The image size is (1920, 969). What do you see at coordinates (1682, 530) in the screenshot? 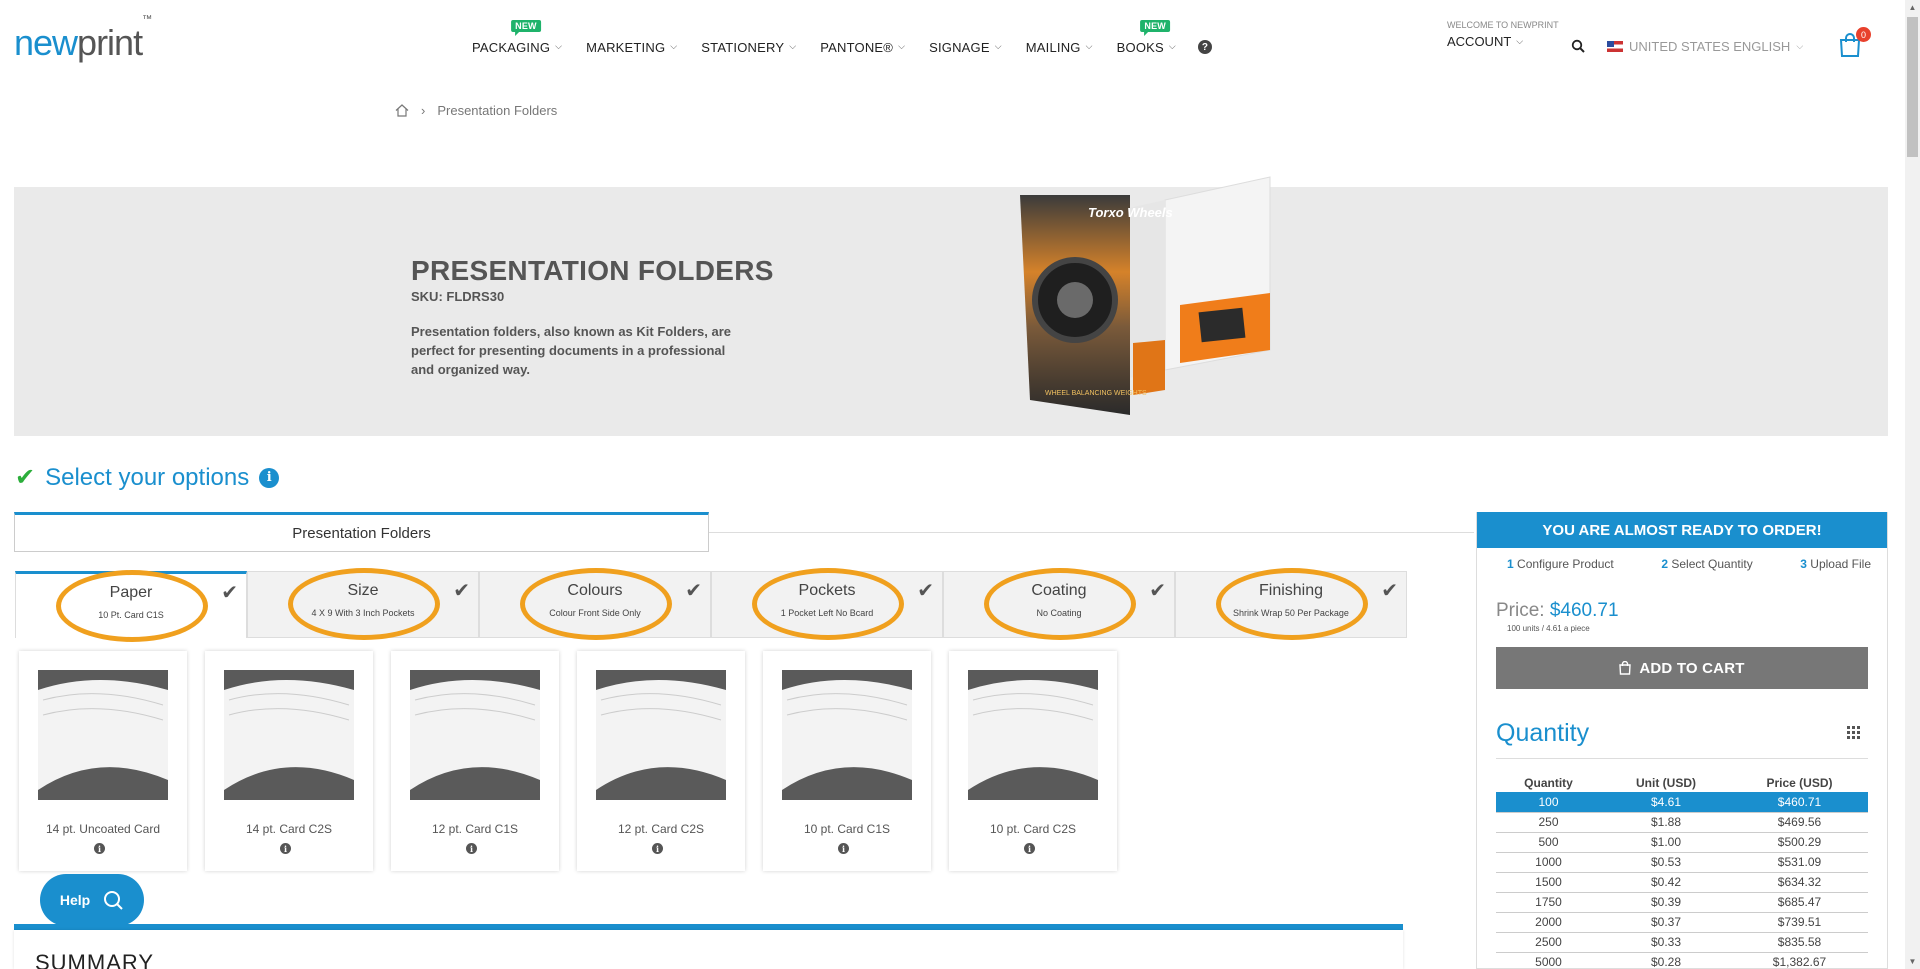
I see `order-banner: YOU ARE ALMOST READY TO ORDER!` at bounding box center [1682, 530].